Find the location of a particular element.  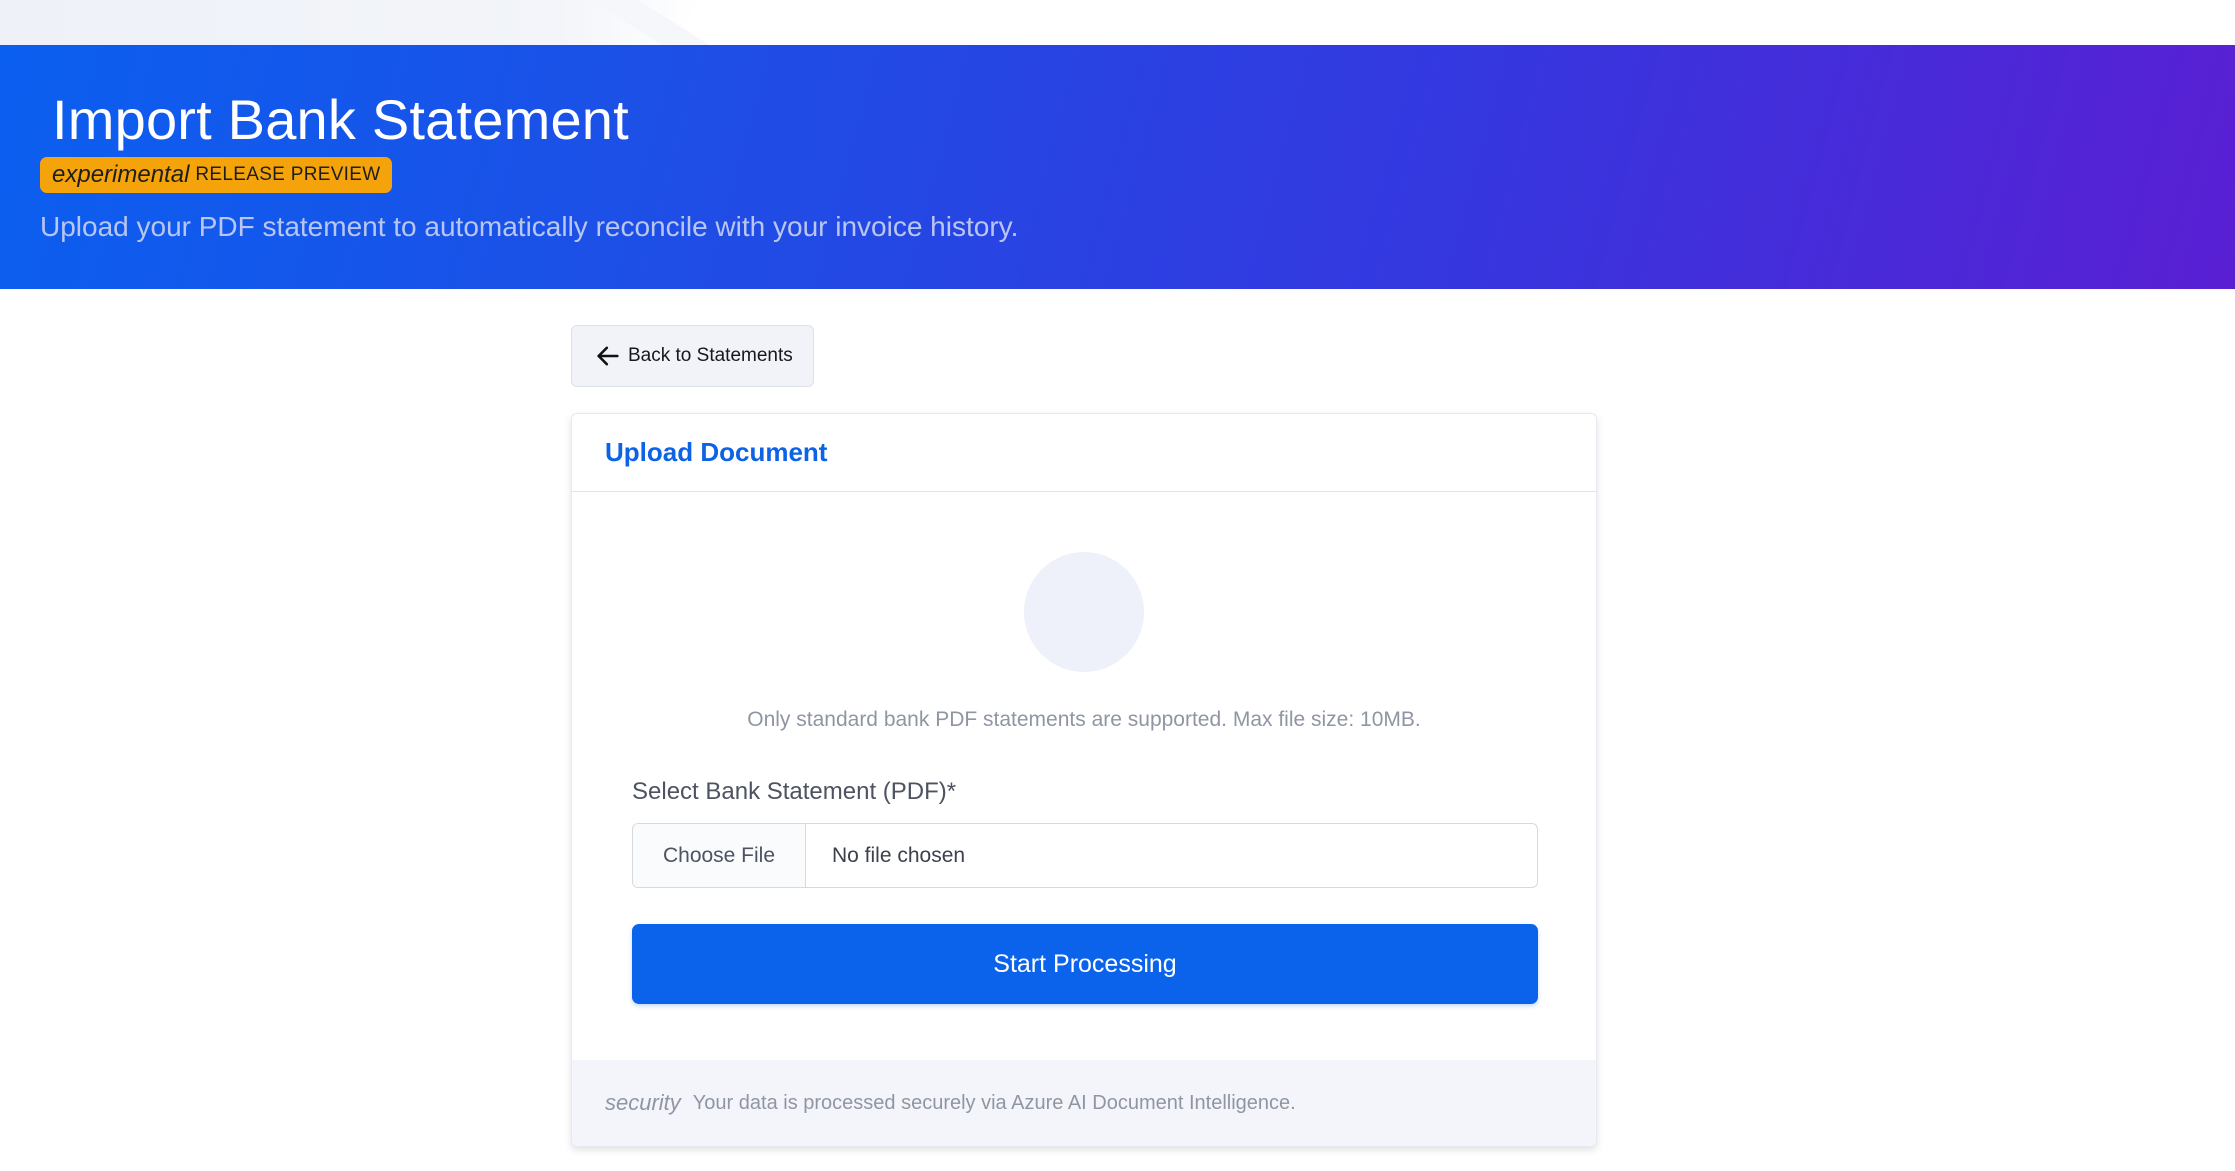

start-processing-button: Start Processing is located at coordinates (1085, 964).